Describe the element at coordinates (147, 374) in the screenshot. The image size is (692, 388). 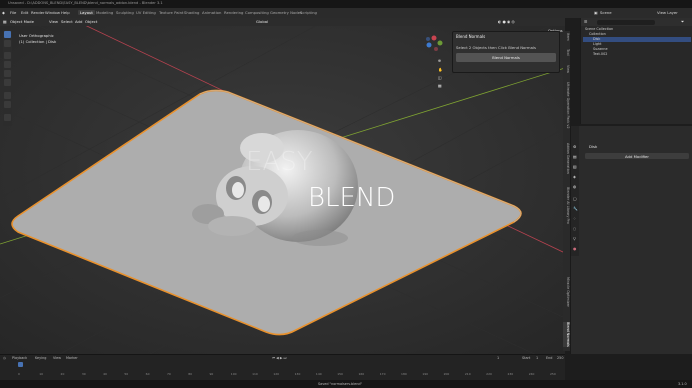
I see `timeline-tick-label: 60` at that location.